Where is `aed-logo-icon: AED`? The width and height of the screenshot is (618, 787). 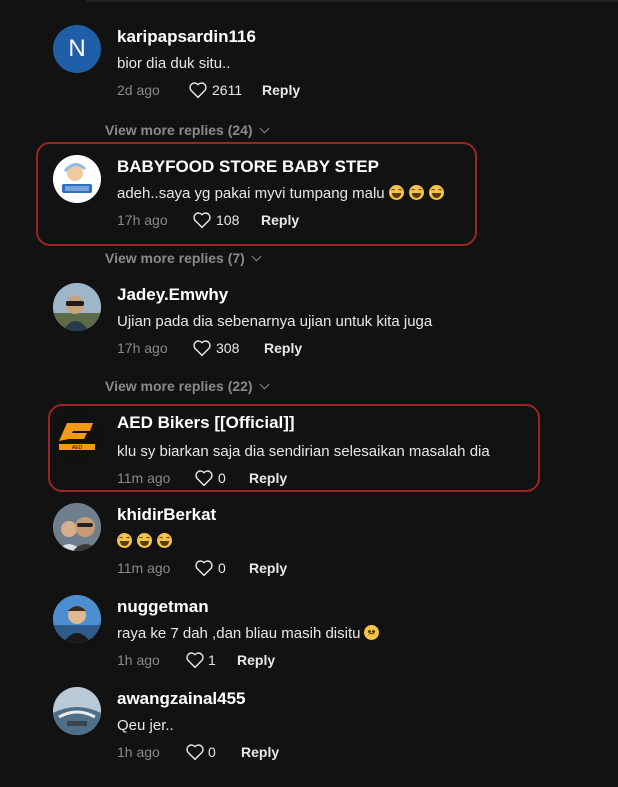 aed-logo-icon: AED is located at coordinates (77, 435).